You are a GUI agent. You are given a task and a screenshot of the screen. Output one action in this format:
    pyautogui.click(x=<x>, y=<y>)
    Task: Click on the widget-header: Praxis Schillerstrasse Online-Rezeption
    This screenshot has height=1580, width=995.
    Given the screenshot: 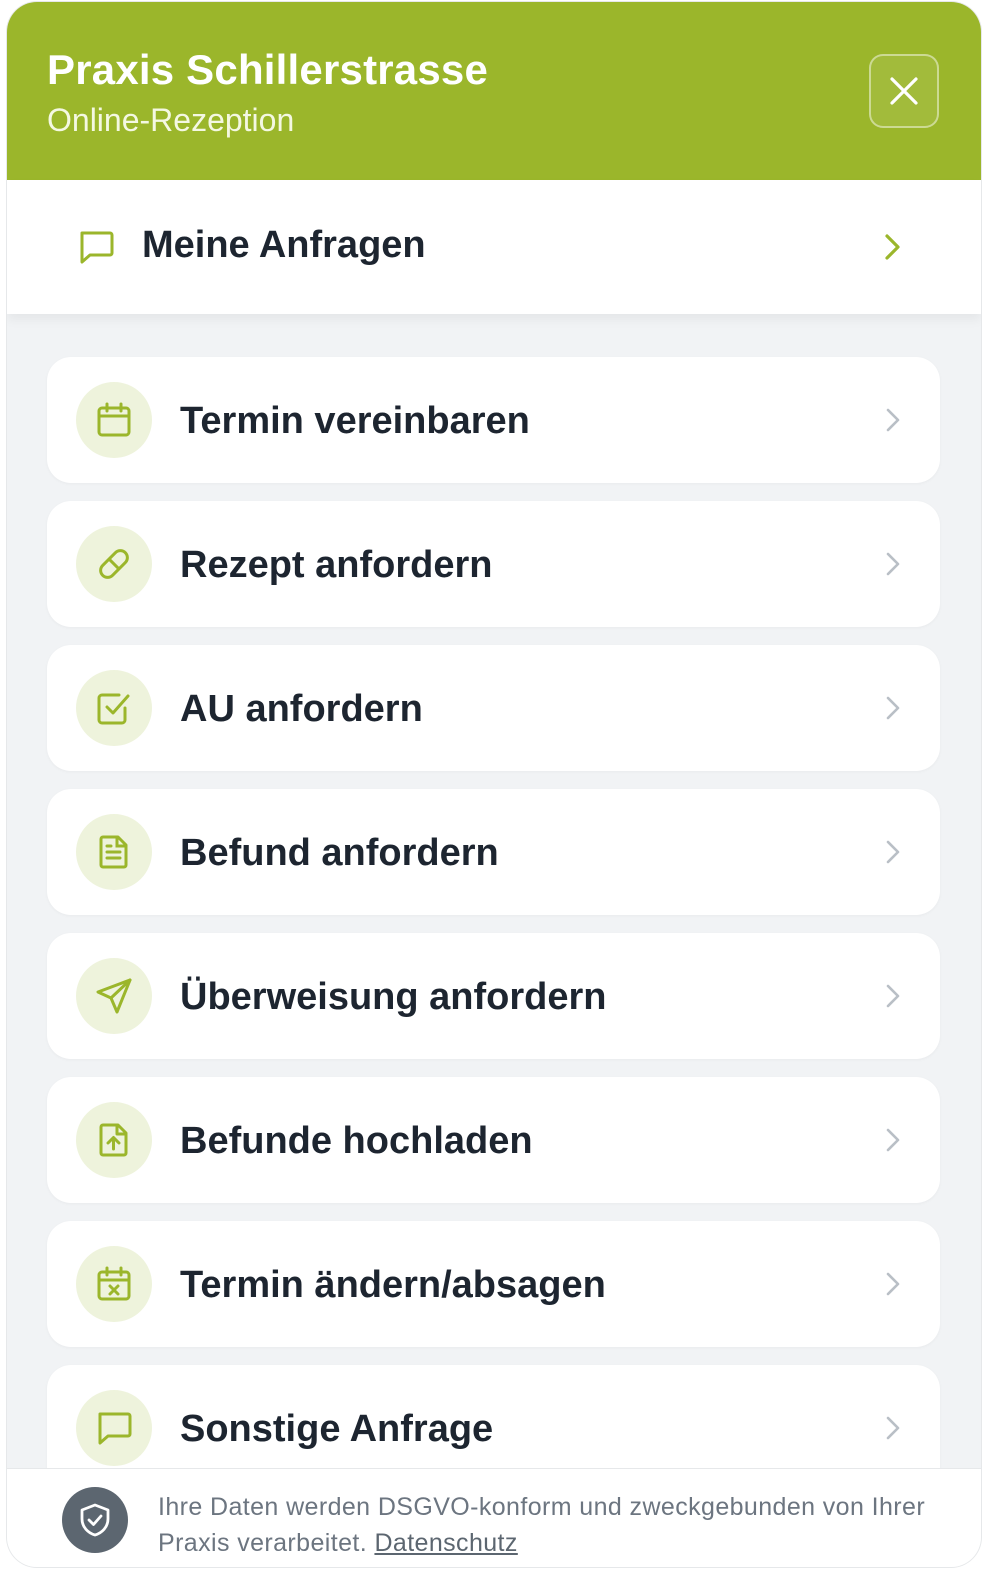 What is the action you would take?
    pyautogui.click(x=494, y=91)
    